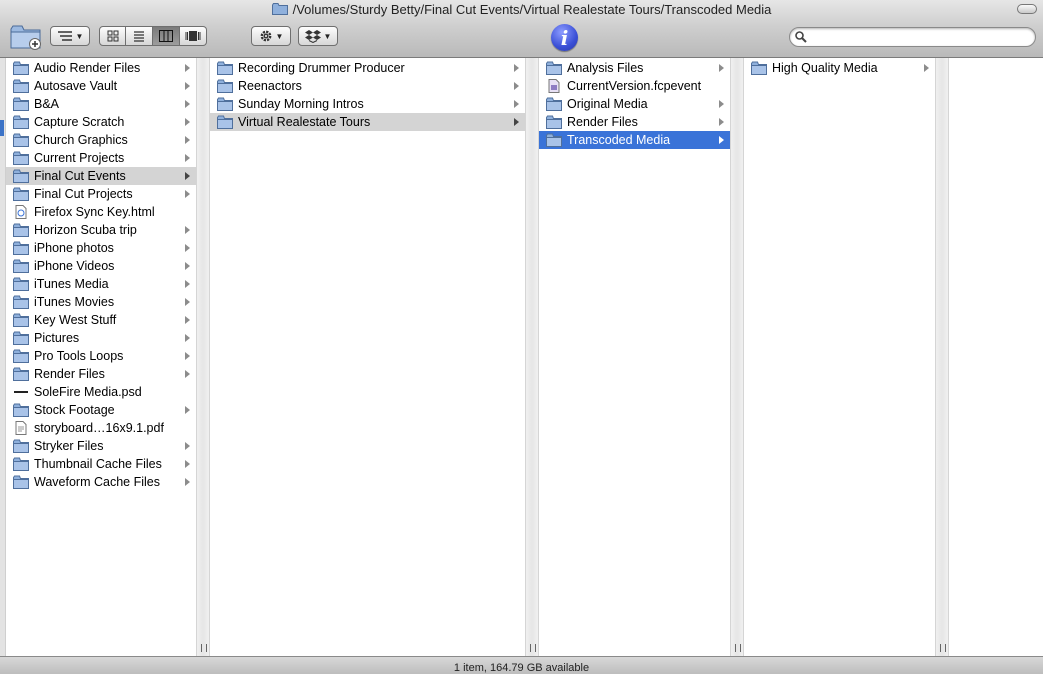 This screenshot has height=679, width=1043. What do you see at coordinates (607, 104) in the screenshot?
I see `item-label: Original Media` at bounding box center [607, 104].